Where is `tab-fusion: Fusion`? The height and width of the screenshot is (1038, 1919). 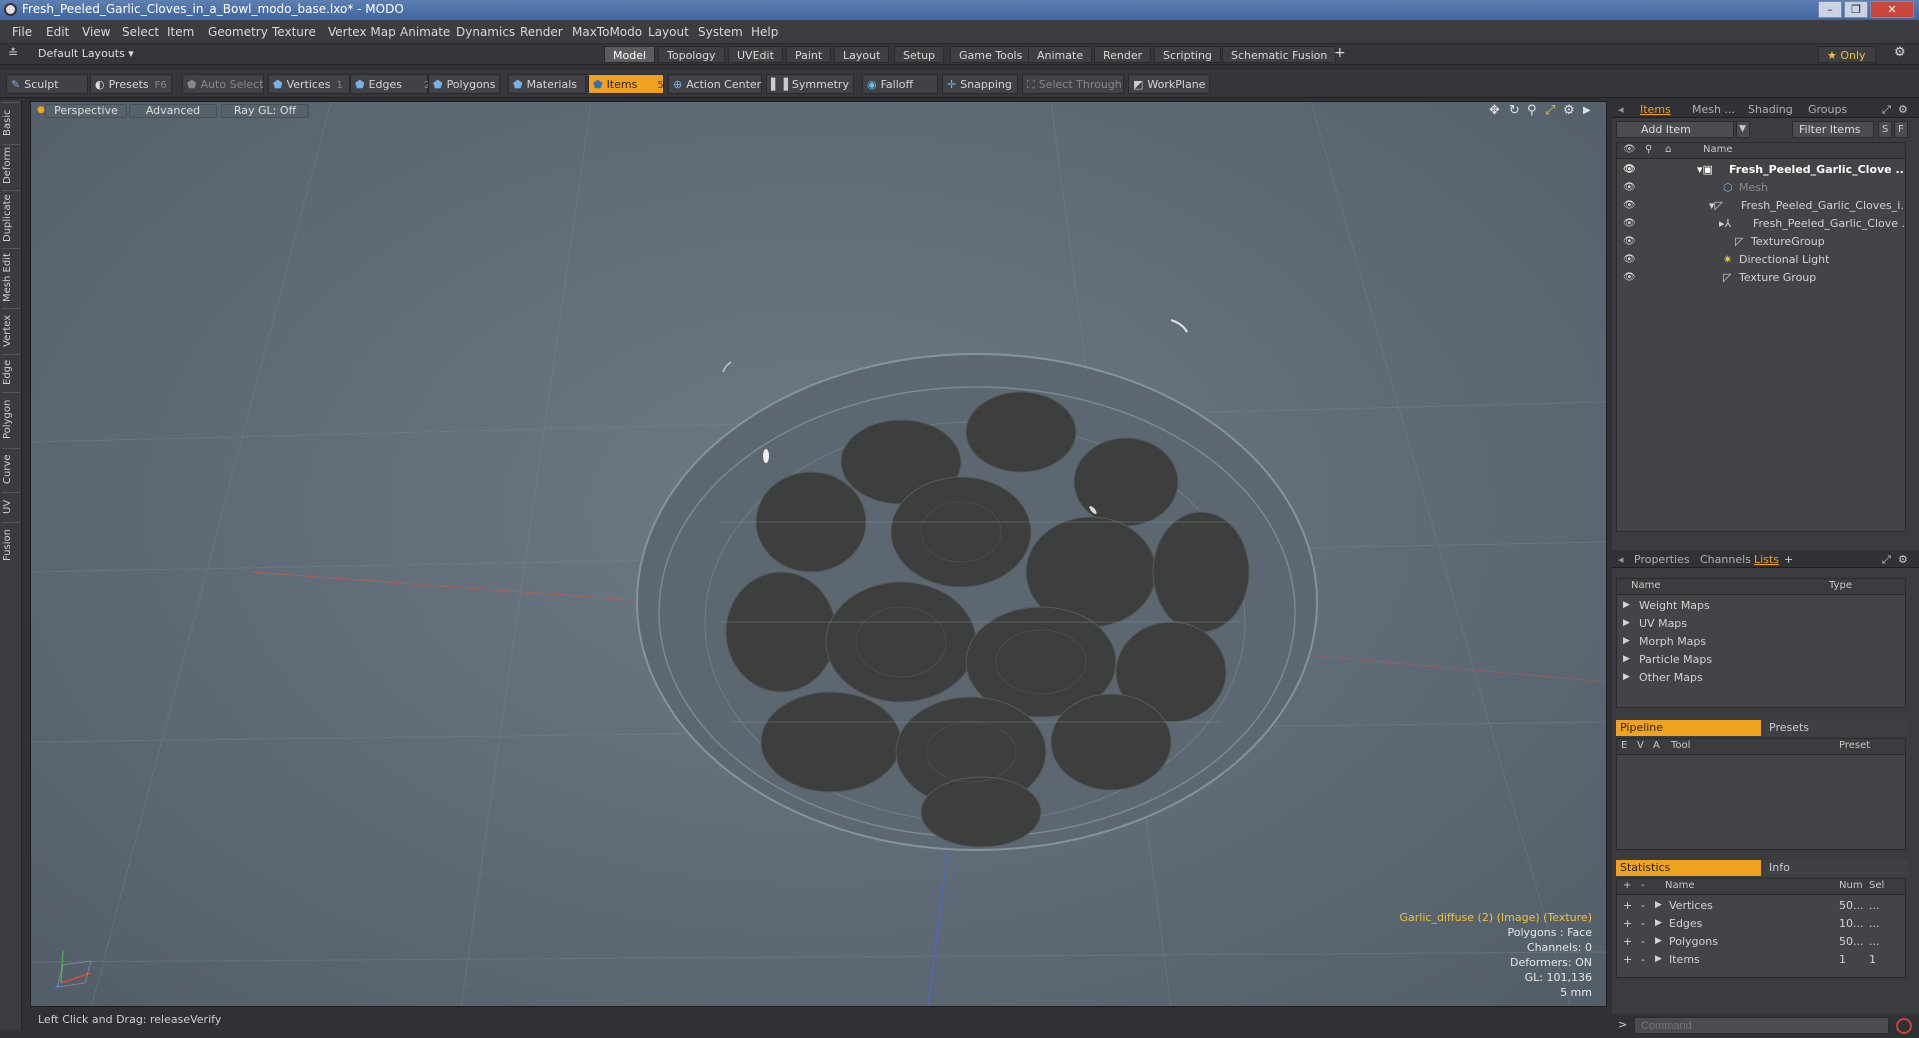
tab-fusion: Fusion is located at coordinates (11, 545).